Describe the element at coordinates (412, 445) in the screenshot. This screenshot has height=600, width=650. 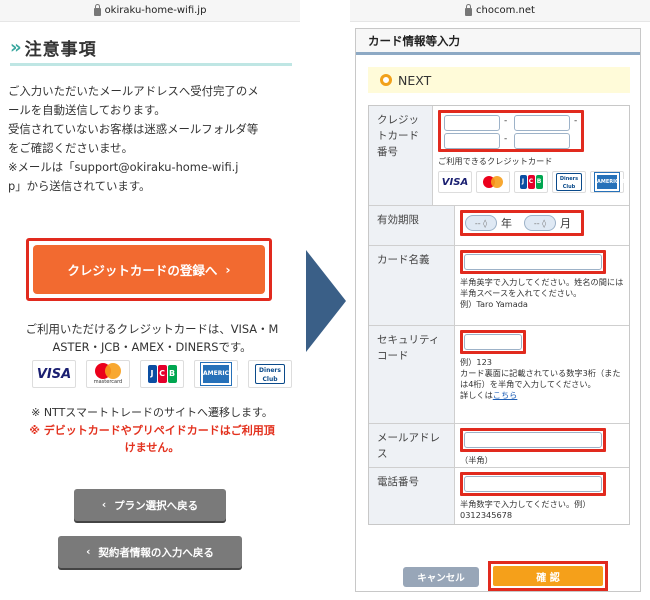
I see `mail-label: メールアドレス` at that location.